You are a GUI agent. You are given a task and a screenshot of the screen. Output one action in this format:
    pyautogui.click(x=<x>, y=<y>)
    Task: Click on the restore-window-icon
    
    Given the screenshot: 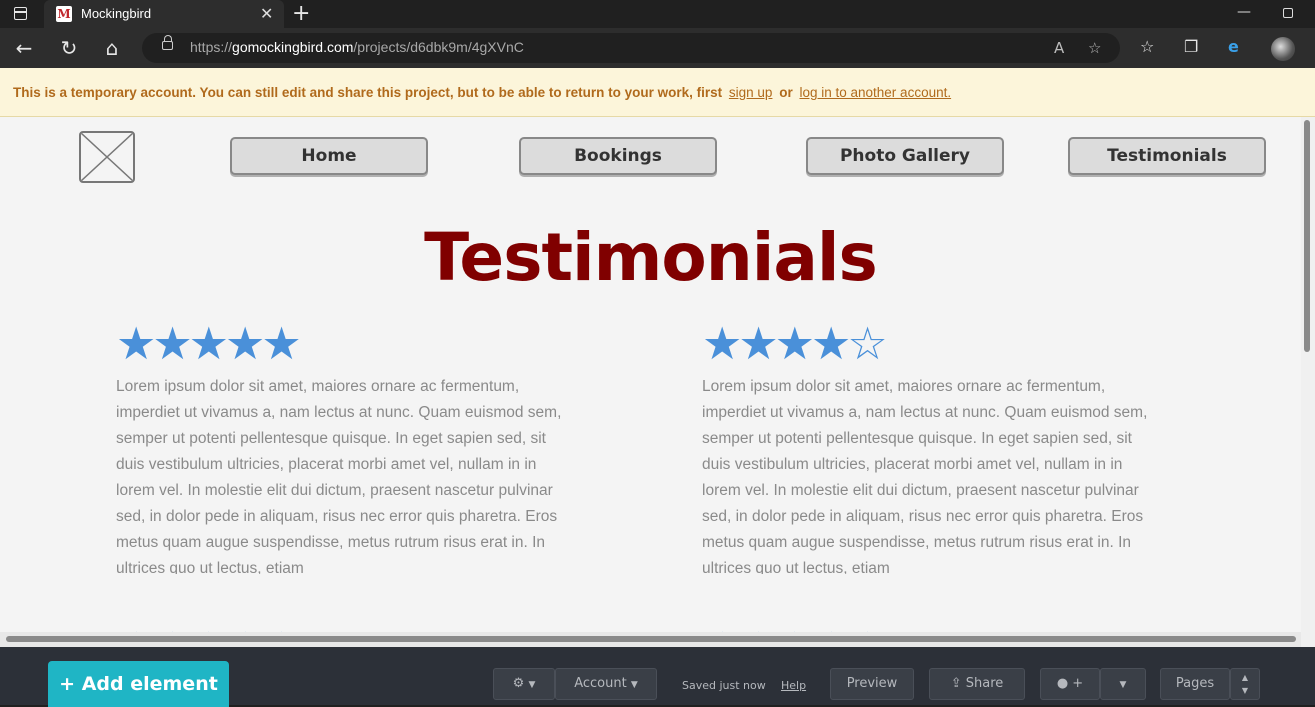 What is the action you would take?
    pyautogui.click(x=1288, y=13)
    